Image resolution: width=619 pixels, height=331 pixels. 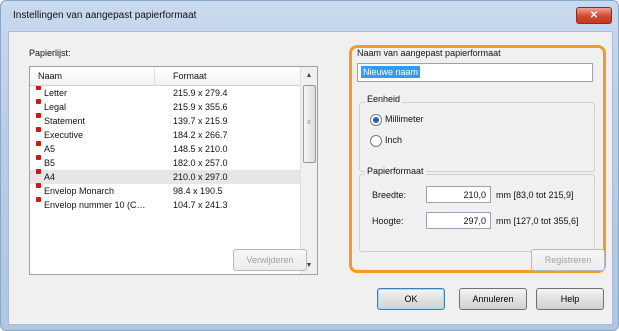 What do you see at coordinates (154, 76) in the screenshot?
I see `column-divider` at bounding box center [154, 76].